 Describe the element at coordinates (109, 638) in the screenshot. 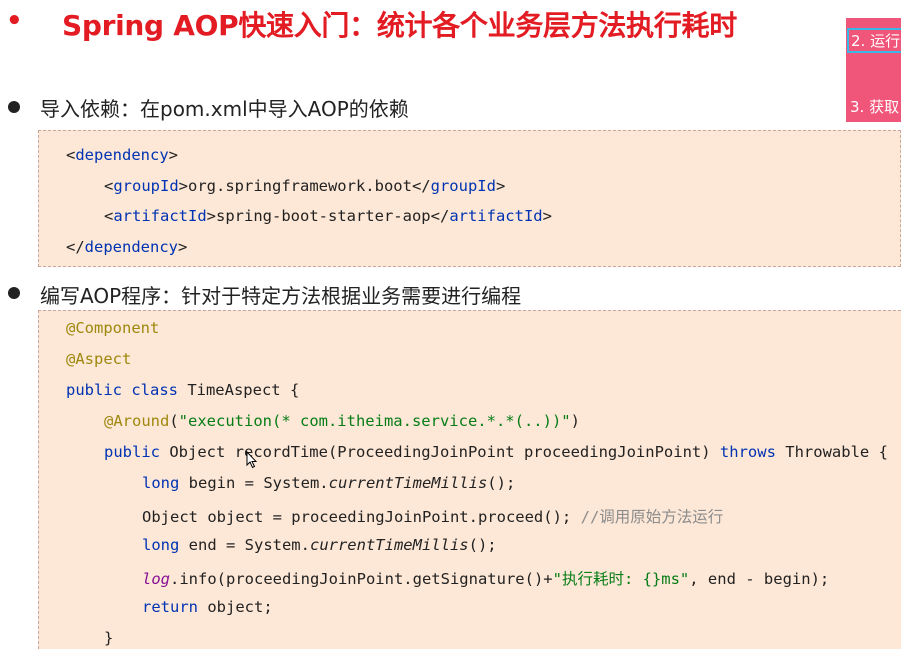

I see `code-line: }` at that location.